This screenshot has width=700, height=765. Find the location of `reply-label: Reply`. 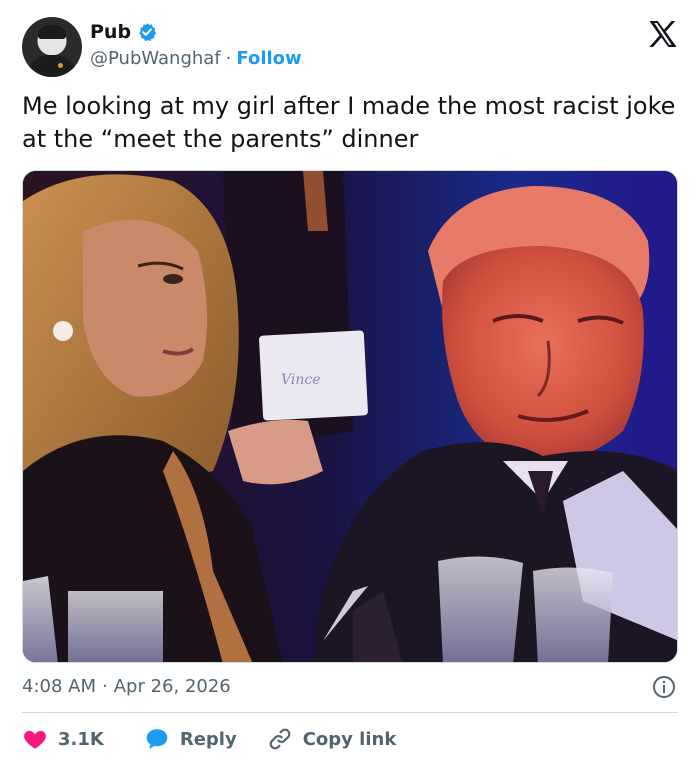

reply-label: Reply is located at coordinates (208, 739).